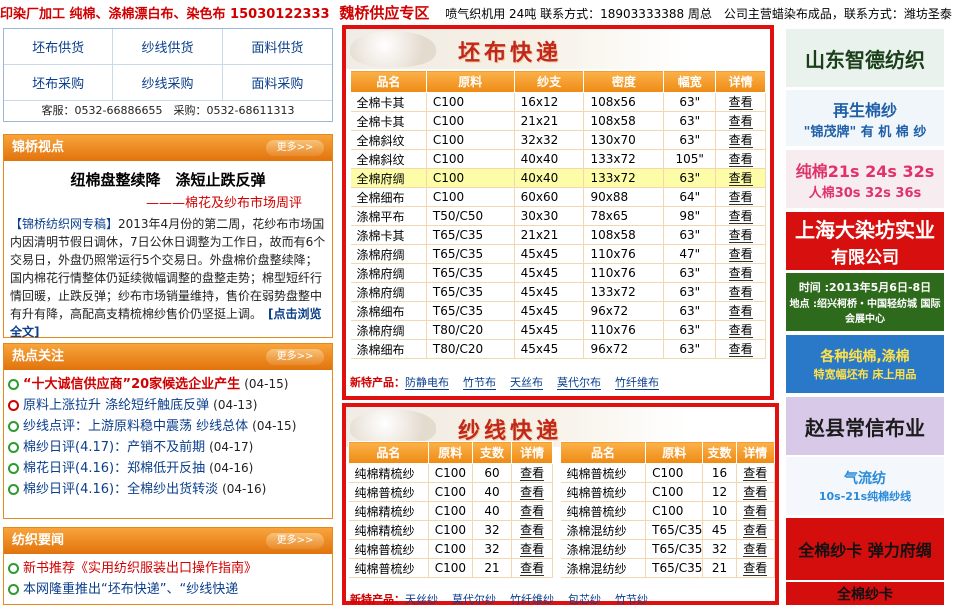 The image size is (954, 605). Describe the element at coordinates (579, 383) in the screenshot. I see `new-product-link: 莫代尔布` at that location.